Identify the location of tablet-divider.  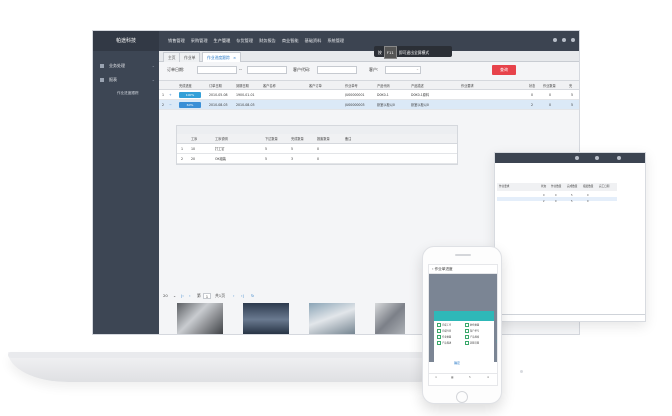
(570, 314).